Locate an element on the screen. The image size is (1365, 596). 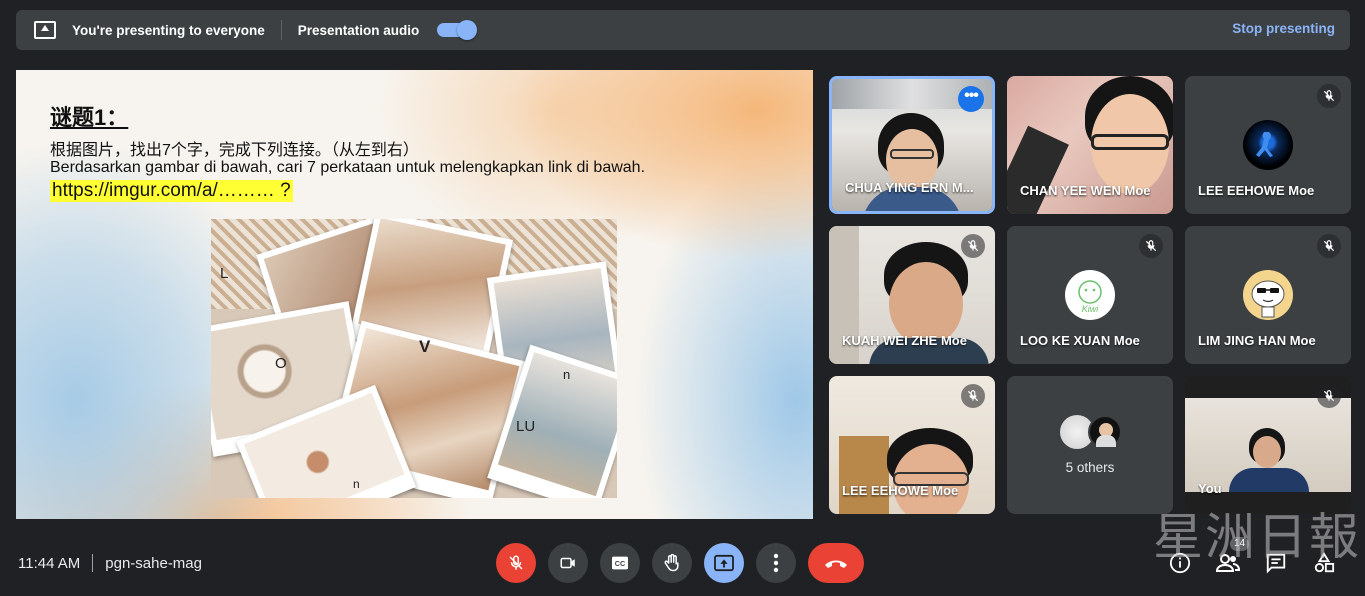
presentation-audio-label: Presentation audio is located at coordinates (358, 30).